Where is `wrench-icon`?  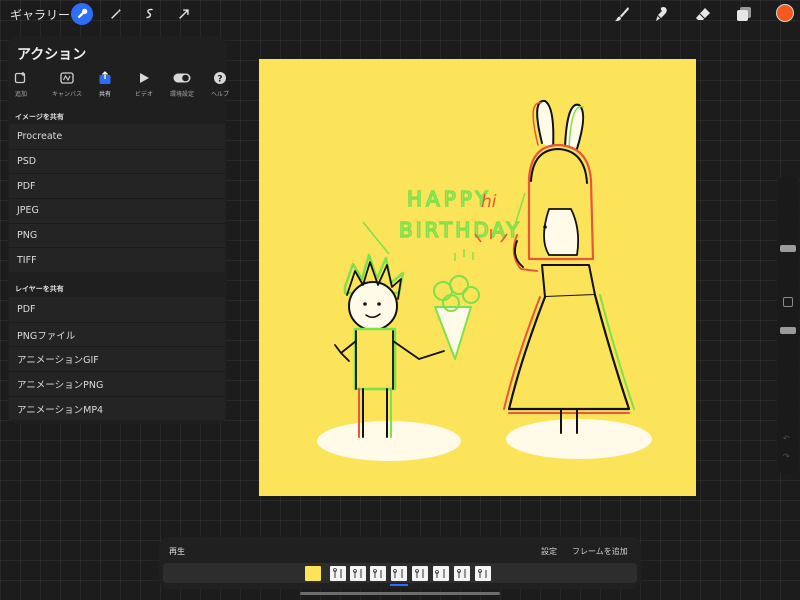
wrench-icon is located at coordinates (82, 14).